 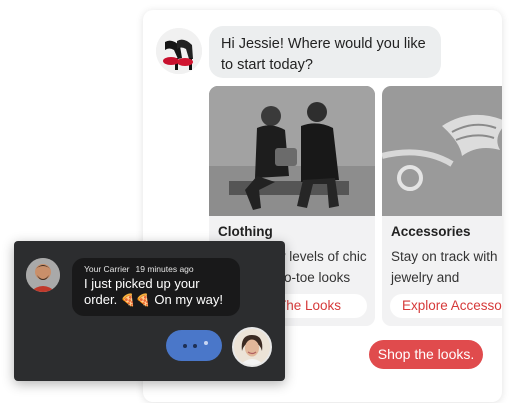 I want to click on message-time: 19 minutes ago, so click(x=164, y=269).